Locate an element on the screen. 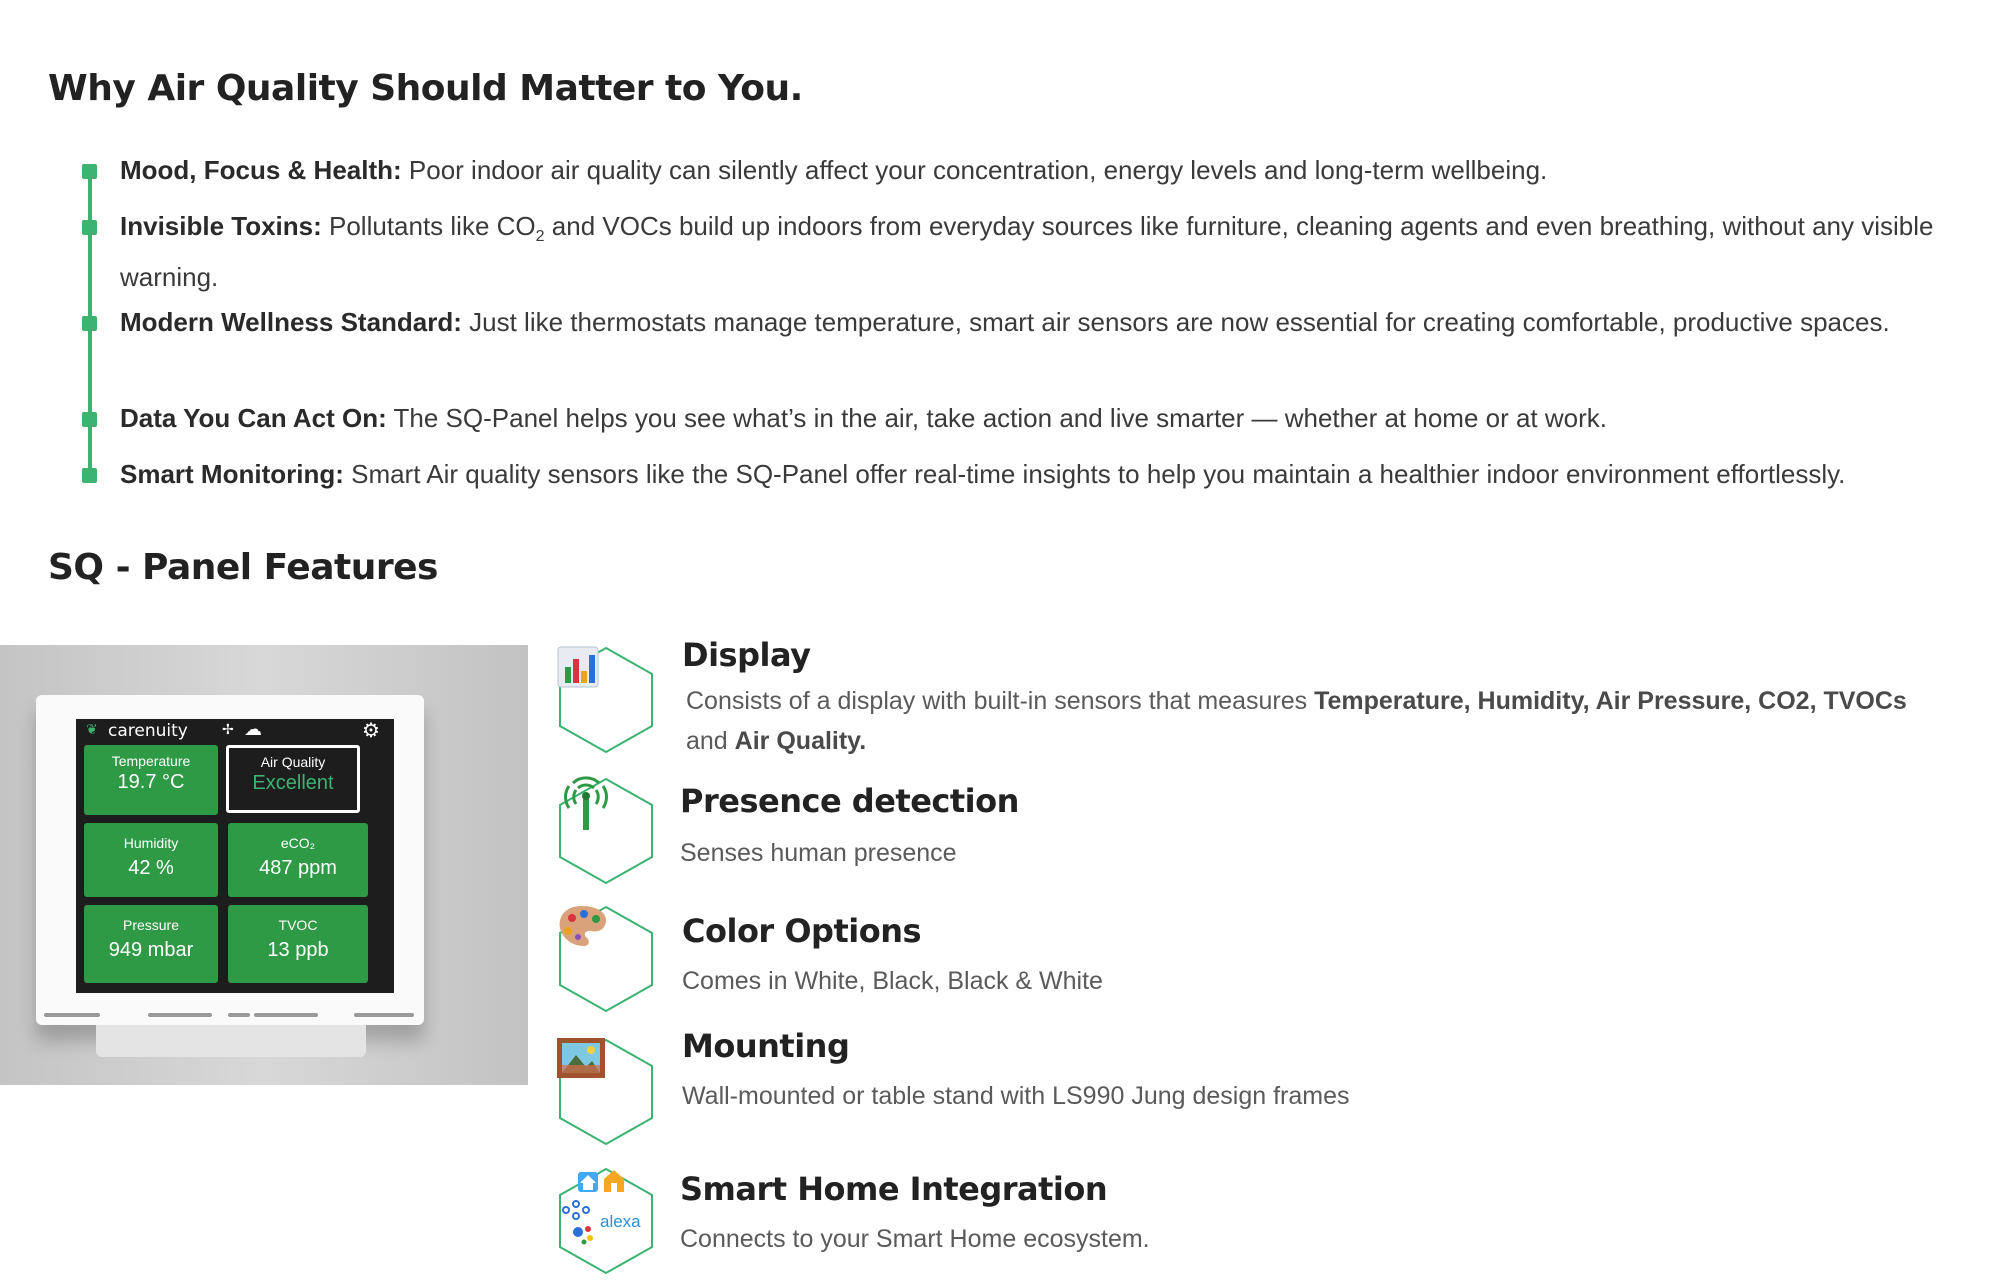 The width and height of the screenshot is (2000, 1282). tile-value: 13 ppb is located at coordinates (298, 950).